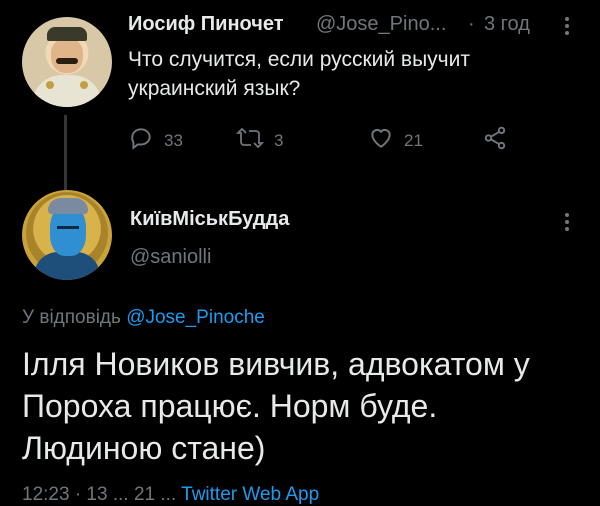  I want to click on tweet-meta: 12:23 · 13 ... 21 ... Twitter Web App, so click(170, 495).